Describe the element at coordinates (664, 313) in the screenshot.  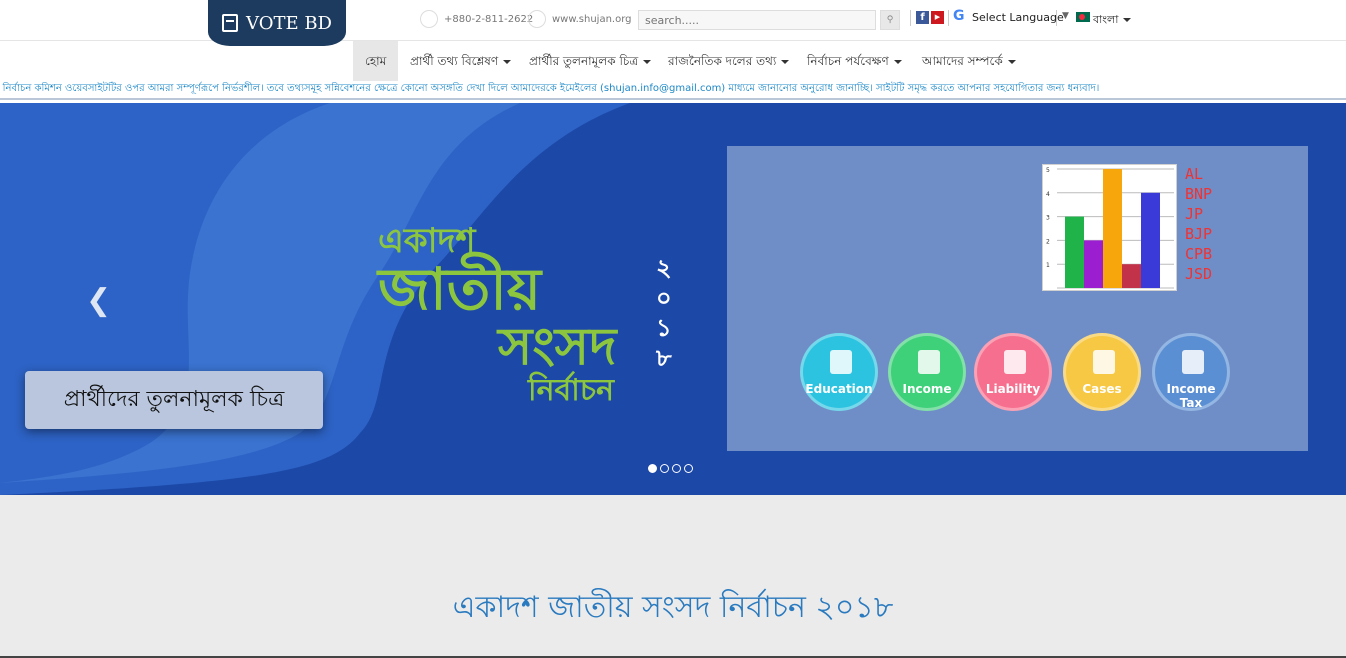
I see `year-digits: ২ ০ ১ ৮` at that location.